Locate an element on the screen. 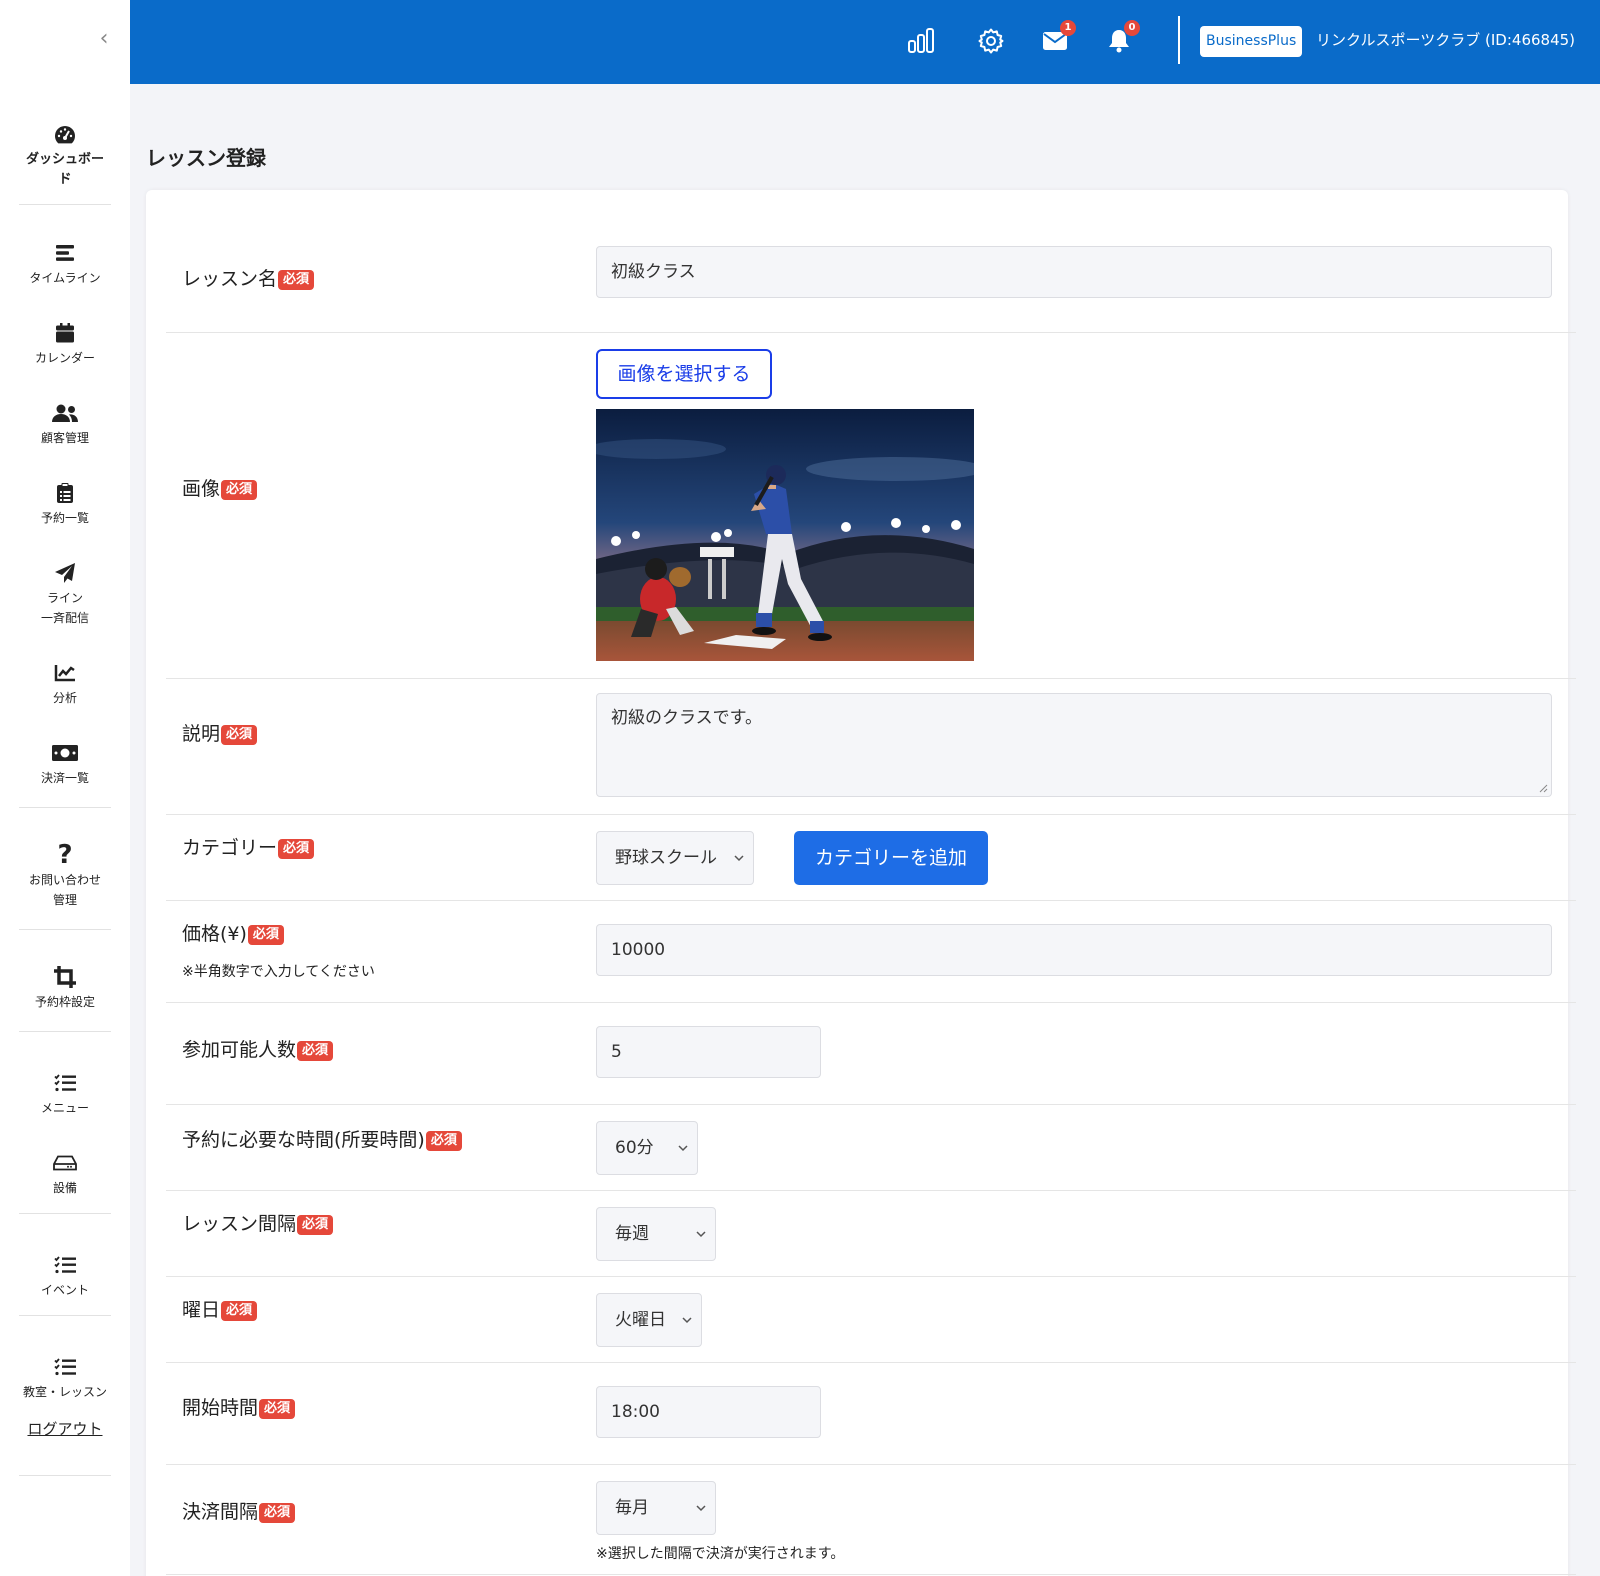 This screenshot has width=1600, height=1576. field-label: 価格(¥) 必須 is located at coordinates (233, 934).